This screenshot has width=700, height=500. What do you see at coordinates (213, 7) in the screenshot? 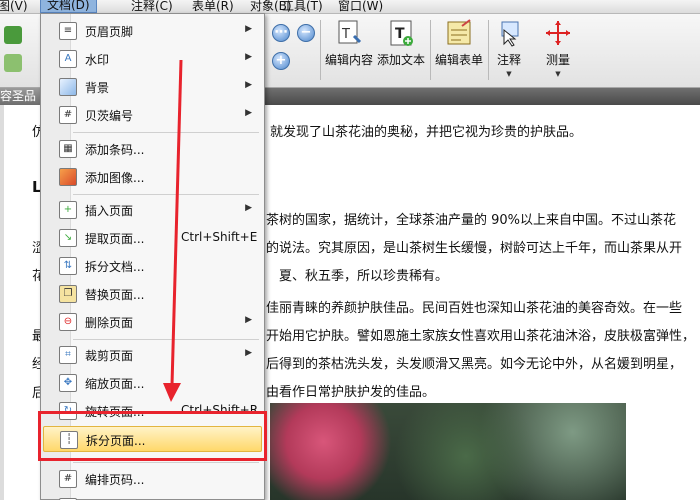
I see `menu-form: 表单(R)` at bounding box center [213, 7].